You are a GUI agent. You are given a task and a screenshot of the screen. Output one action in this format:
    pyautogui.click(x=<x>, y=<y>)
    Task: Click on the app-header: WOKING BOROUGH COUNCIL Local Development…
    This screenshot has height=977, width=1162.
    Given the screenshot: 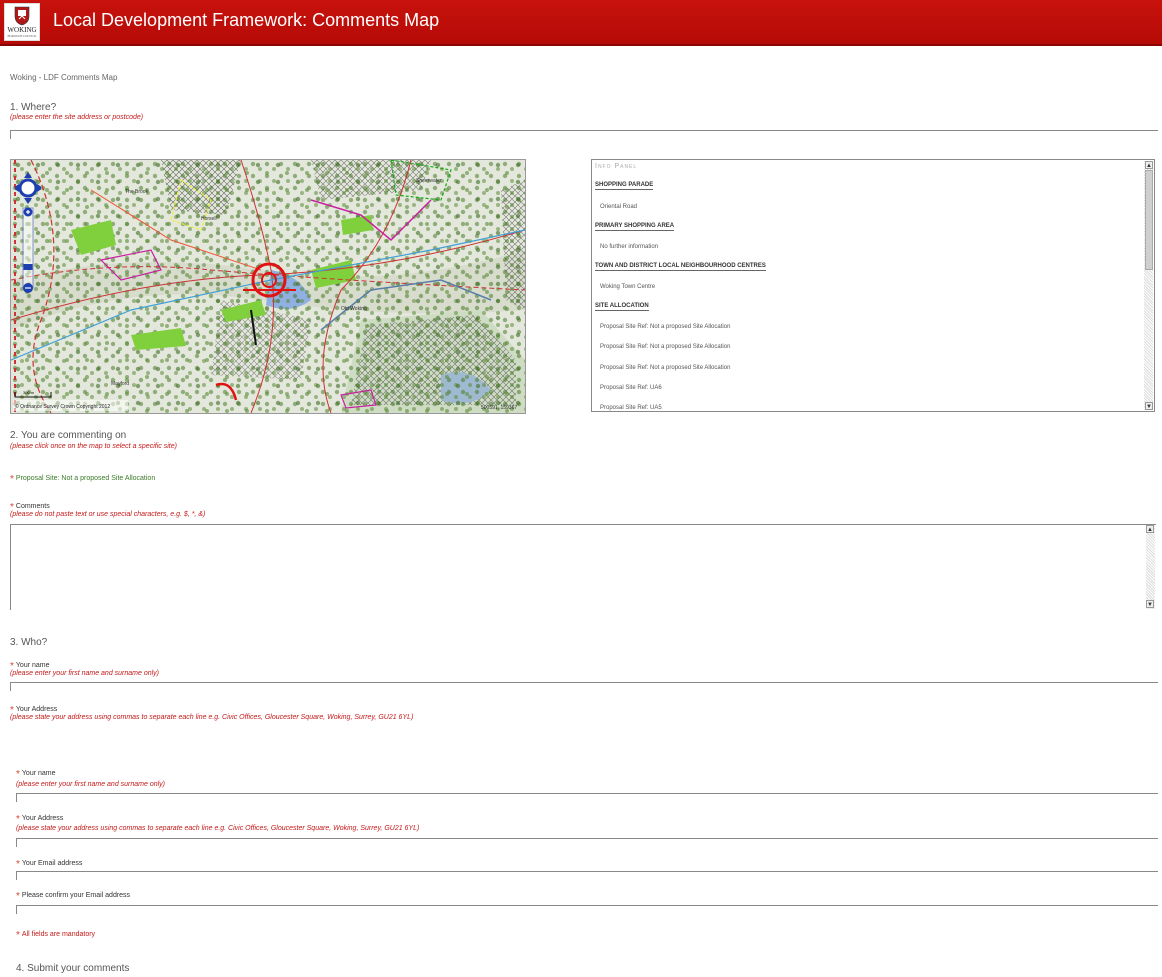 What is the action you would take?
    pyautogui.click(x=581, y=23)
    